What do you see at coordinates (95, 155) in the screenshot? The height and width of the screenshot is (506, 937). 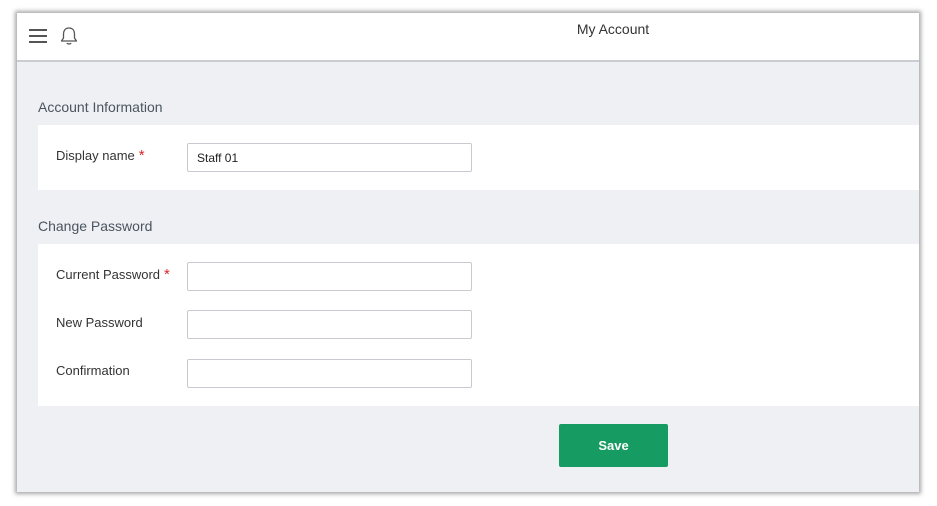 I see `display-name-label-text: Display name` at bounding box center [95, 155].